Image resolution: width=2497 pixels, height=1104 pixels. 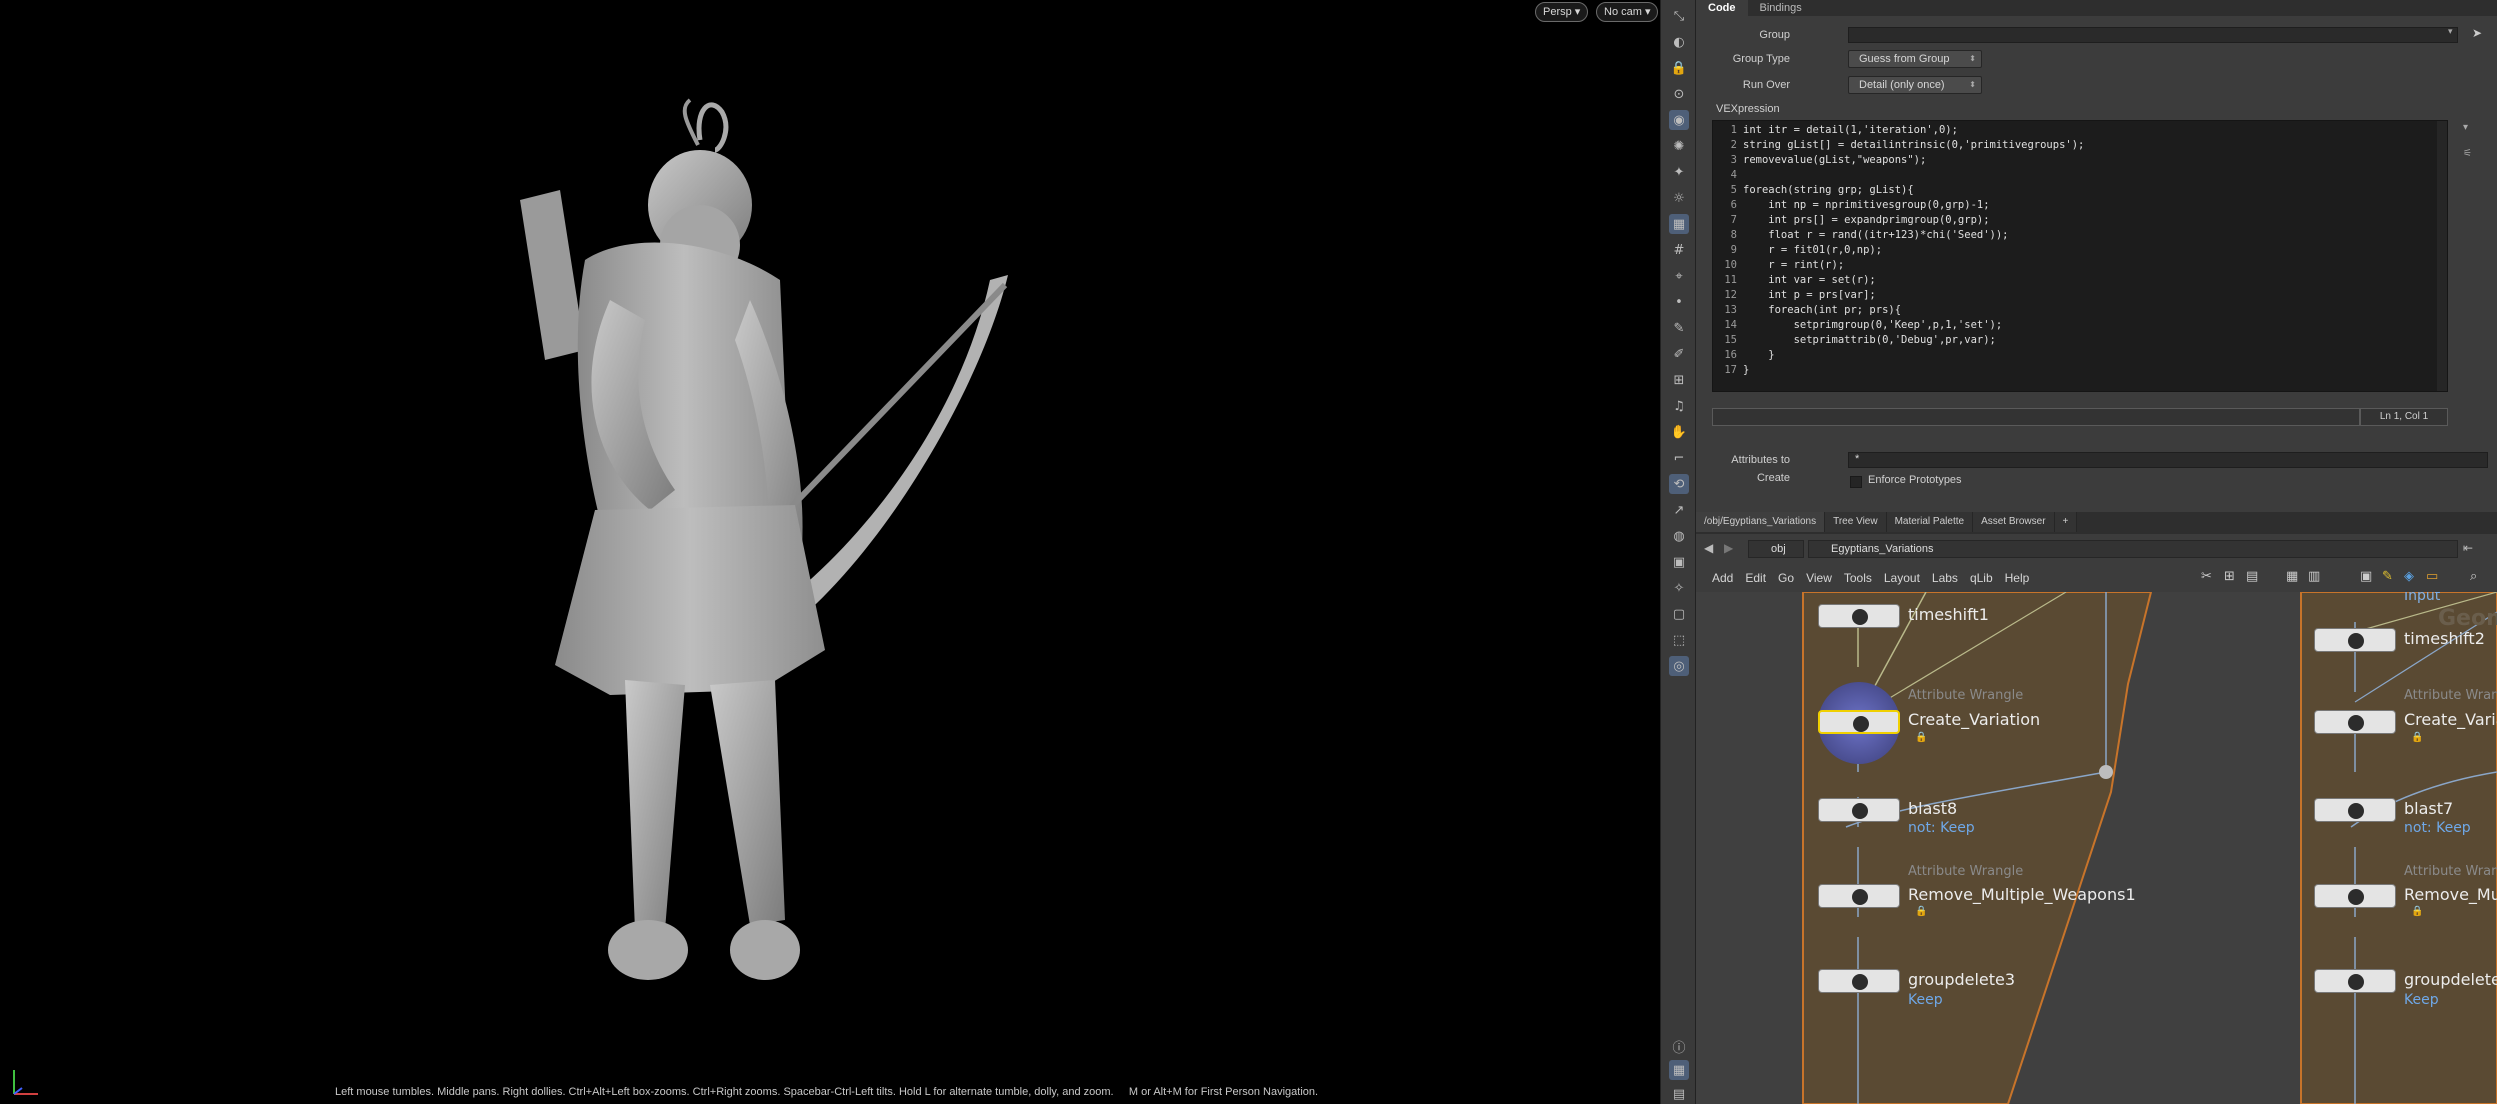 What do you see at coordinates (1786, 578) in the screenshot?
I see `menu-go: Go` at bounding box center [1786, 578].